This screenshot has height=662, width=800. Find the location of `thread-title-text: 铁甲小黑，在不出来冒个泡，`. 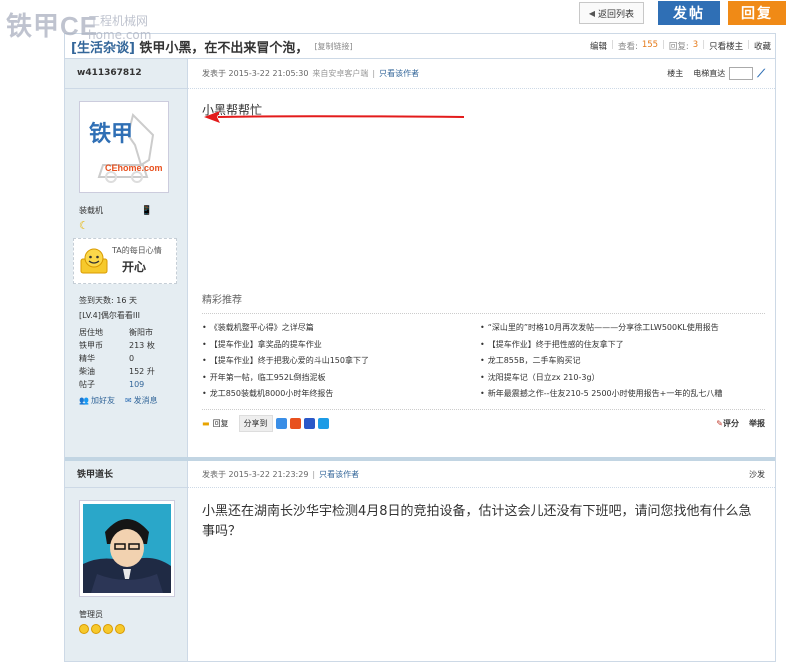

thread-title-text: 铁甲小黑，在不出来冒个泡， is located at coordinates (224, 48).